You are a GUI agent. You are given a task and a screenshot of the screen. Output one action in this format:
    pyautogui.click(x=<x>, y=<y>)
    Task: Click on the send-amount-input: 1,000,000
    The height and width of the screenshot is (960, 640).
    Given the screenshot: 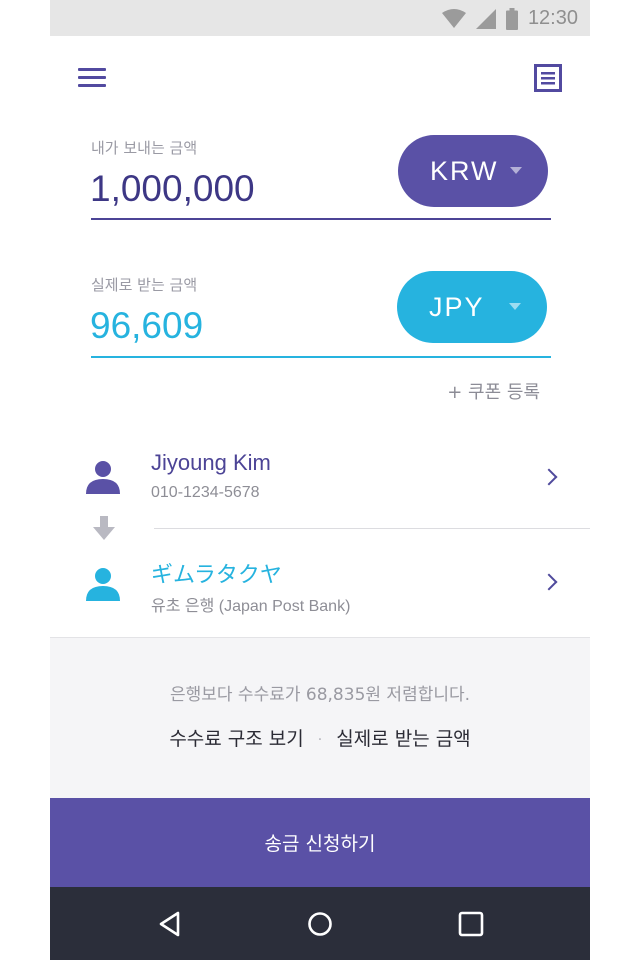 What is the action you would take?
    pyautogui.click(x=172, y=189)
    